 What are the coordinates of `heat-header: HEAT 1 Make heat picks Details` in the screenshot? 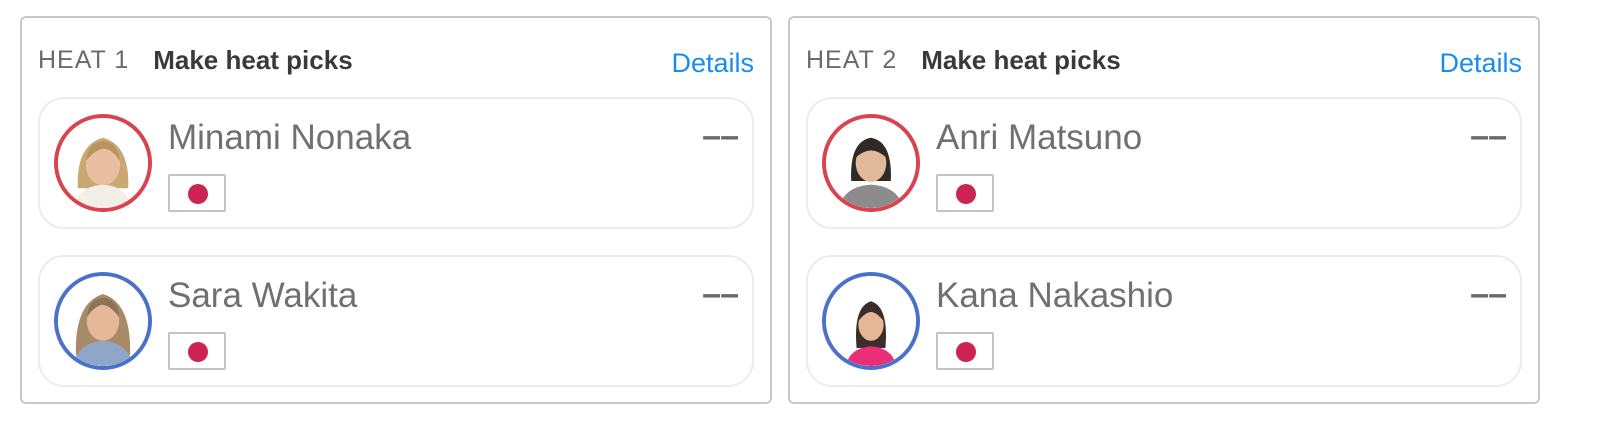 It's located at (396, 61).